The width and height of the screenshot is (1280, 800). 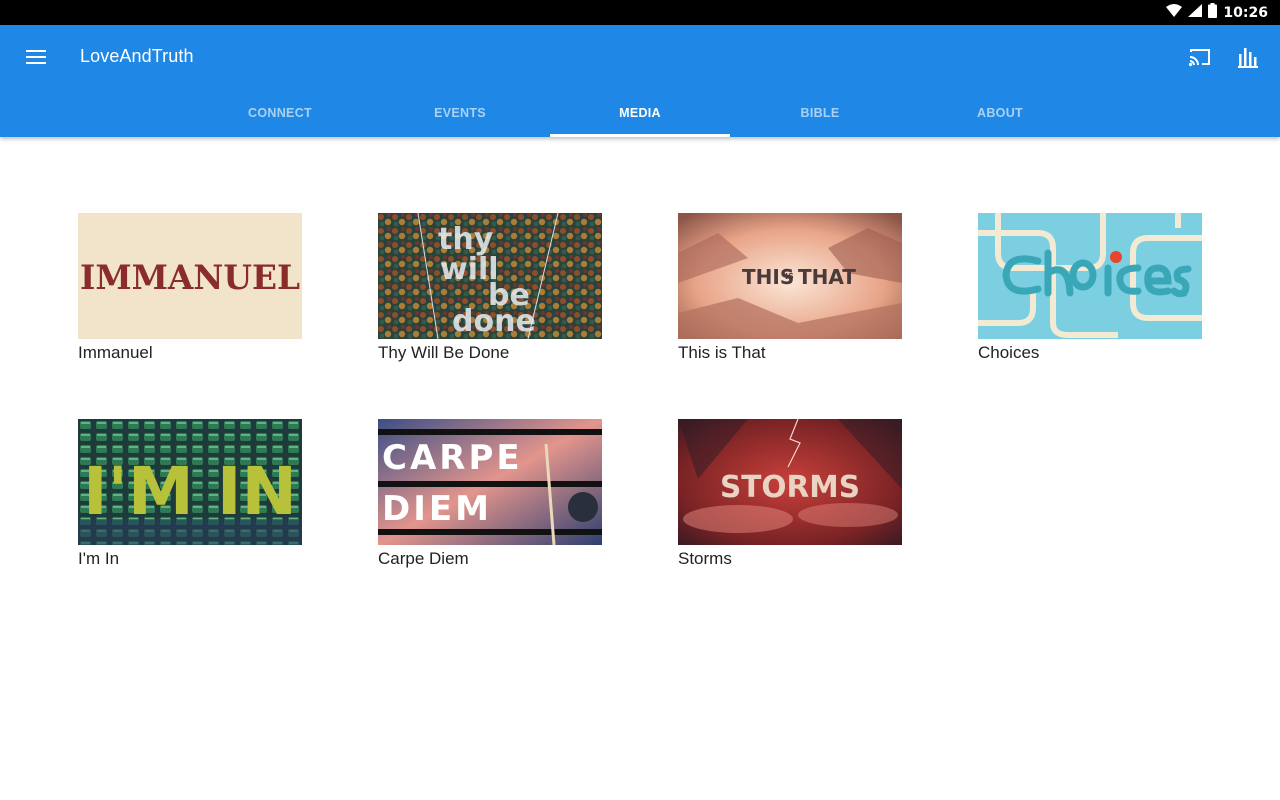 What do you see at coordinates (790, 487) in the screenshot?
I see `svg-text: STORMS` at bounding box center [790, 487].